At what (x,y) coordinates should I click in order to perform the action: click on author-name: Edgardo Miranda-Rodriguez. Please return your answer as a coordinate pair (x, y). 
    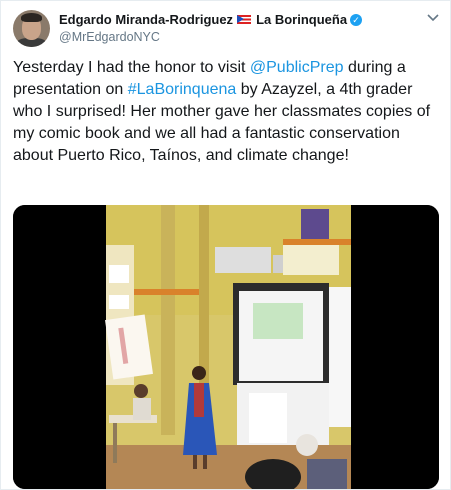
    Looking at the image, I should click on (146, 19).